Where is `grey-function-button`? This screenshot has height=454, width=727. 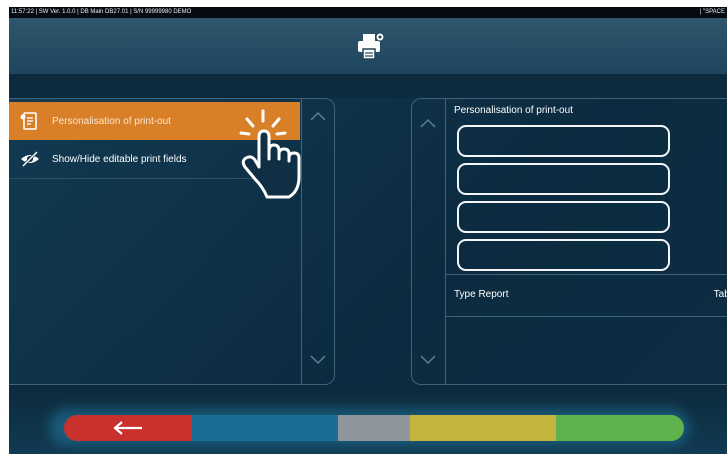 grey-function-button is located at coordinates (374, 428).